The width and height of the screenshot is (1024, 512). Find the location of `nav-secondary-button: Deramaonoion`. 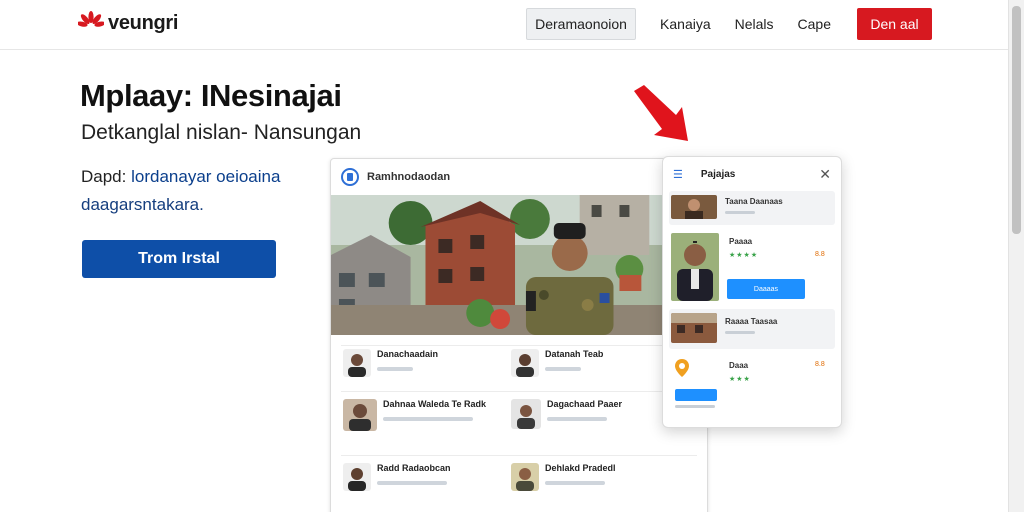

nav-secondary-button: Deramaonoion is located at coordinates (581, 24).